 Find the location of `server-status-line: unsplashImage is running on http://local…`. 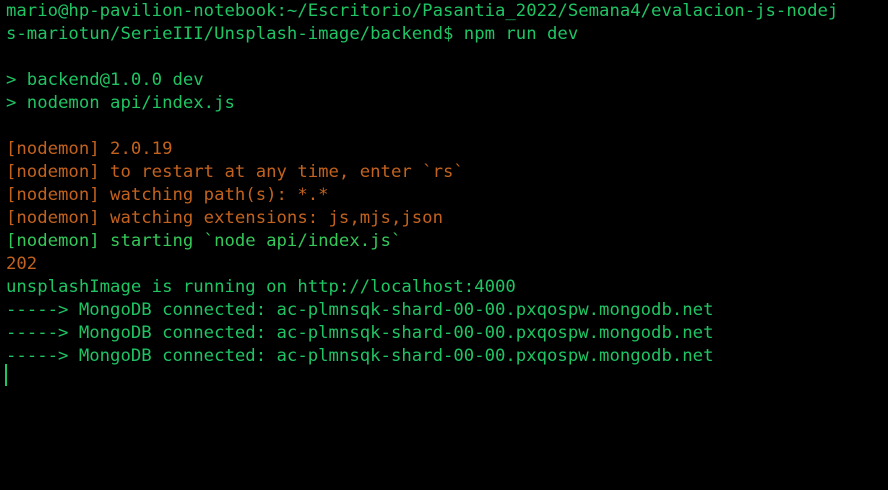

server-status-line: unsplashImage is running on http://local… is located at coordinates (261, 287).